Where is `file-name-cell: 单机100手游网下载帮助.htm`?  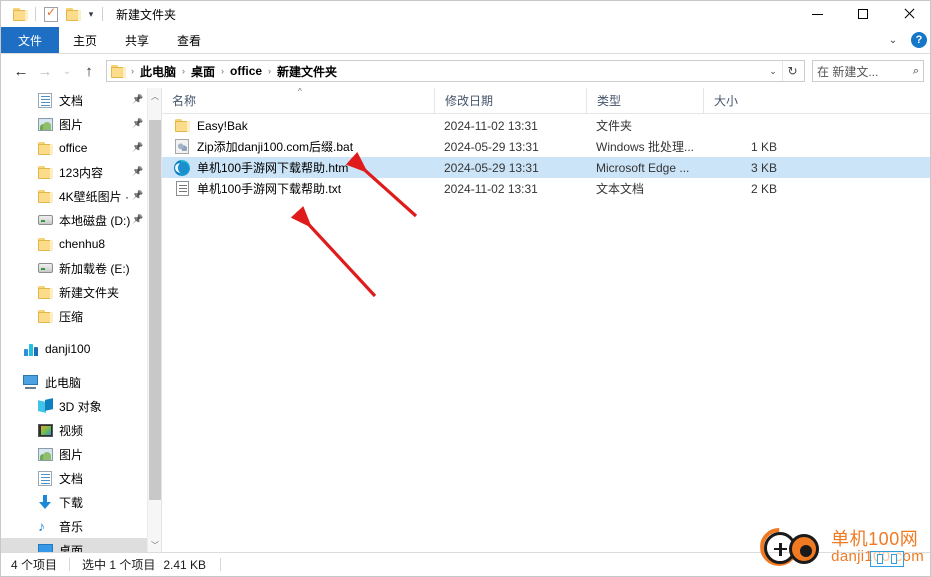 file-name-cell: 单机100手游网下载帮助.htm is located at coordinates (298, 167).